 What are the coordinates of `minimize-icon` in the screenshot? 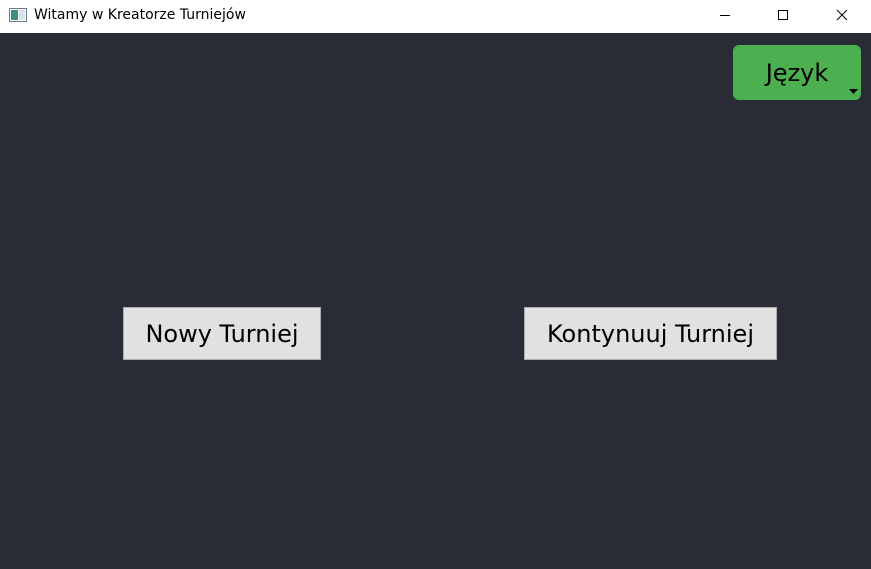 It's located at (725, 15).